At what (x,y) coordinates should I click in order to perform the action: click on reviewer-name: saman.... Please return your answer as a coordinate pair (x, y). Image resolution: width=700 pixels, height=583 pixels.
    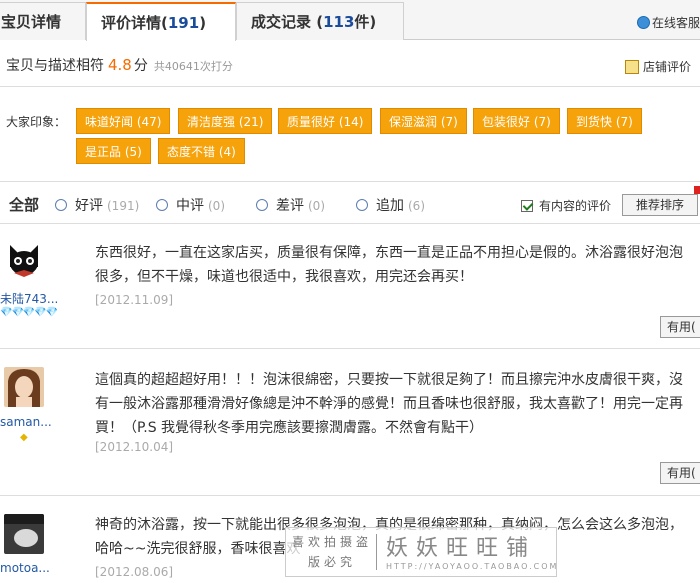
    Looking at the image, I should click on (26, 422).